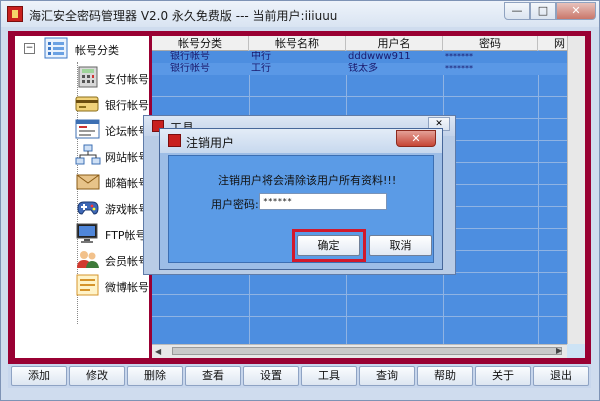 The image size is (600, 401). What do you see at coordinates (394, 43) in the screenshot?
I see `column-header: 用户名` at bounding box center [394, 43].